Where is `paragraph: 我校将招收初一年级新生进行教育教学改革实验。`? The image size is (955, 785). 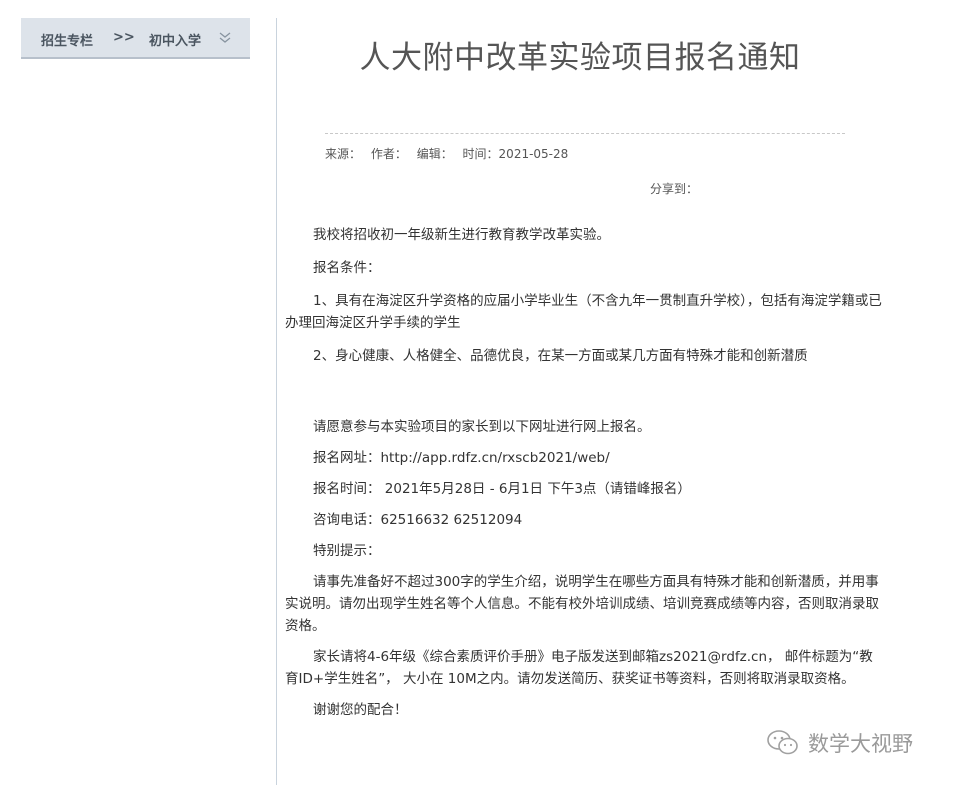 paragraph: 我校将招收初一年级新生进行教育教学改革实验。 is located at coordinates (461, 235).